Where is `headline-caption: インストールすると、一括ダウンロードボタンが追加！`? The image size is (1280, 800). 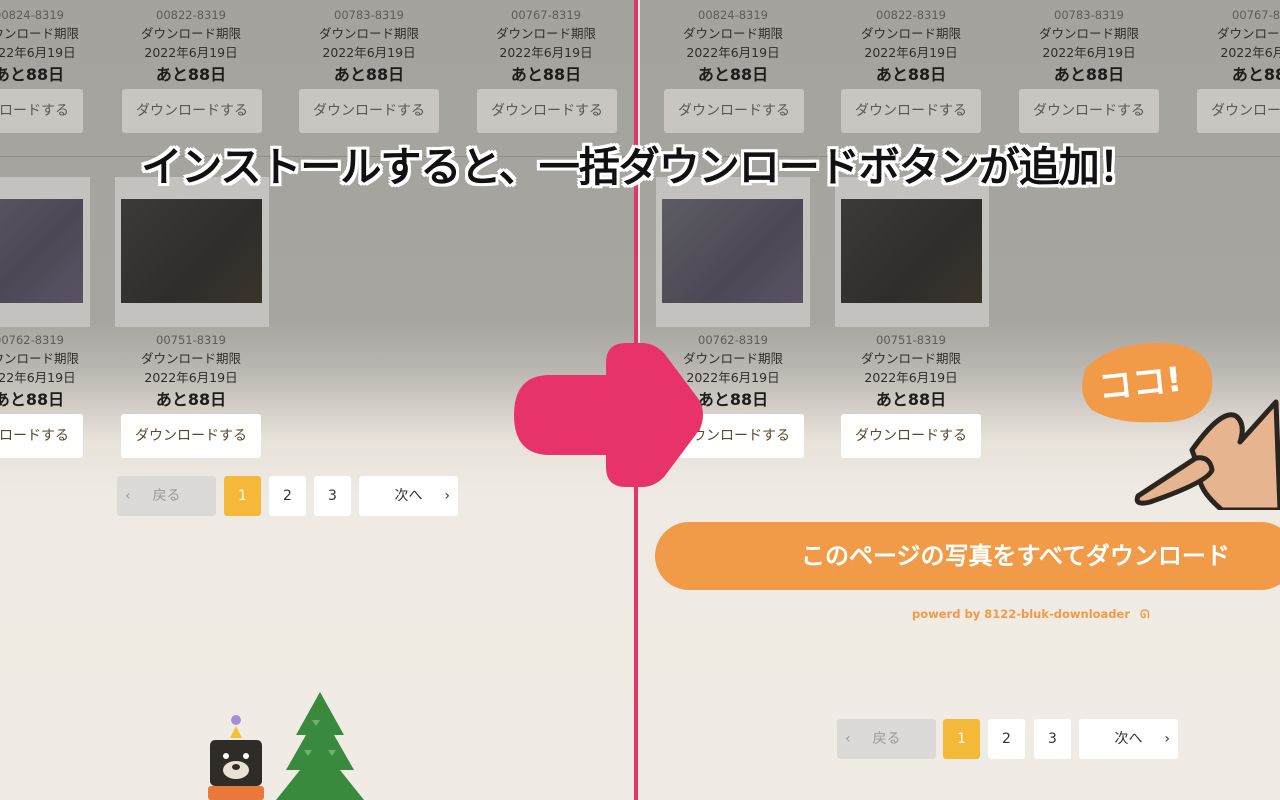
headline-caption: インストールすると、一括ダウンロードボタンが追加！ is located at coordinates (640, 167).